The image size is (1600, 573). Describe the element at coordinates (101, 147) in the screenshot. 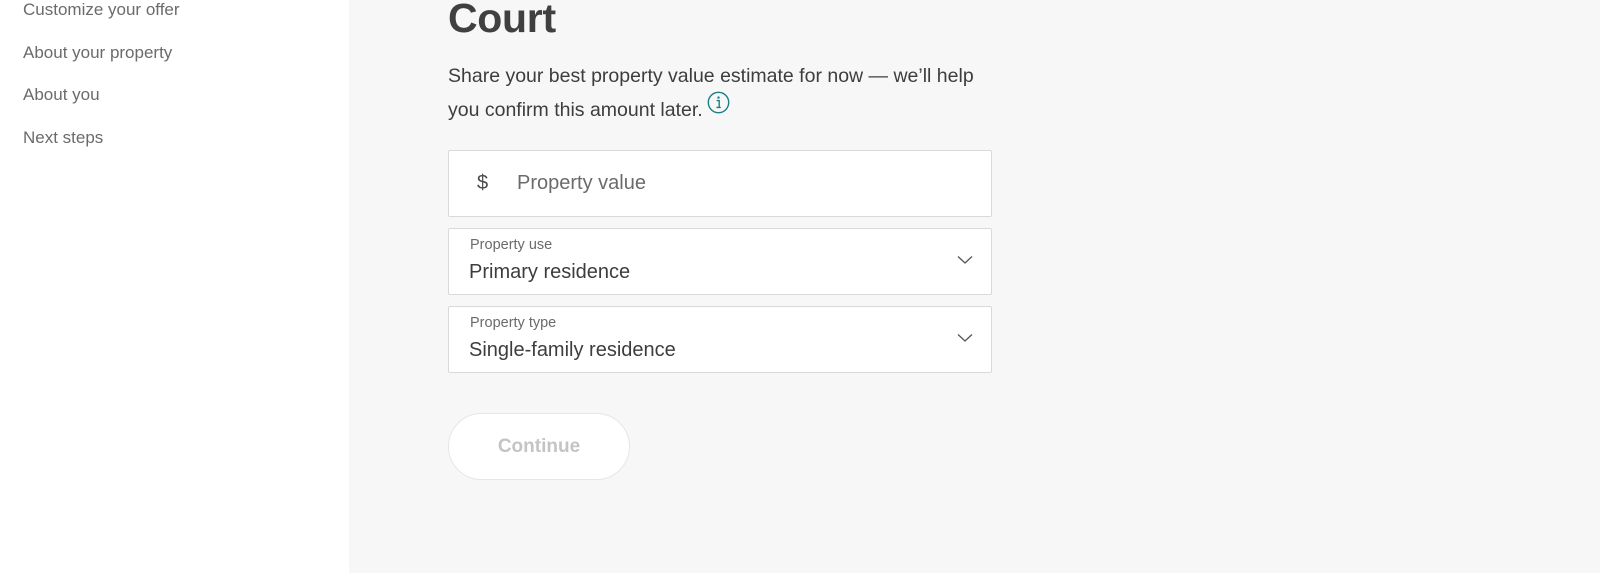

I see `sidebar-item-next-steps: Next steps` at that location.